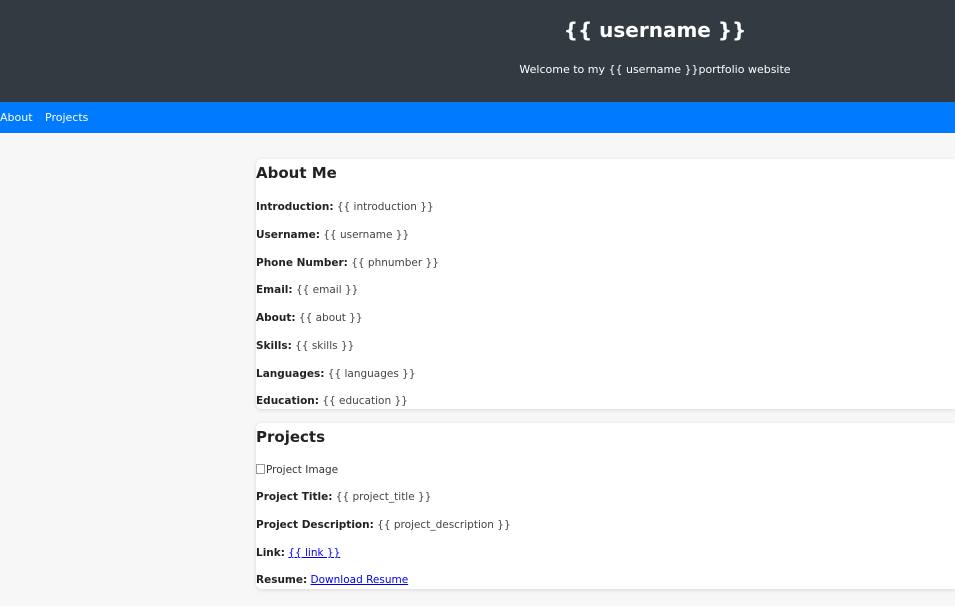  I want to click on about-row-username: Username: {{ username }}, so click(332, 235).